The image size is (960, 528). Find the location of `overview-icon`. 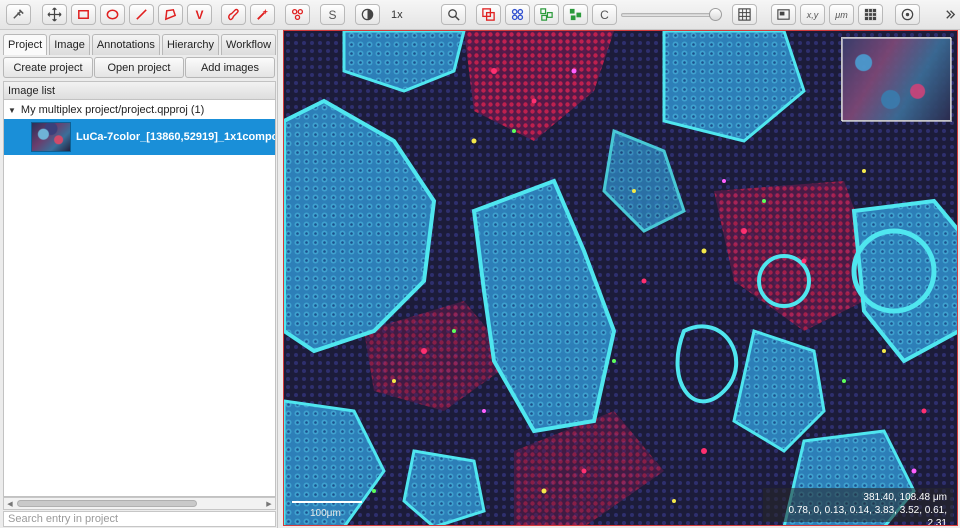

overview-icon is located at coordinates (783, 14).